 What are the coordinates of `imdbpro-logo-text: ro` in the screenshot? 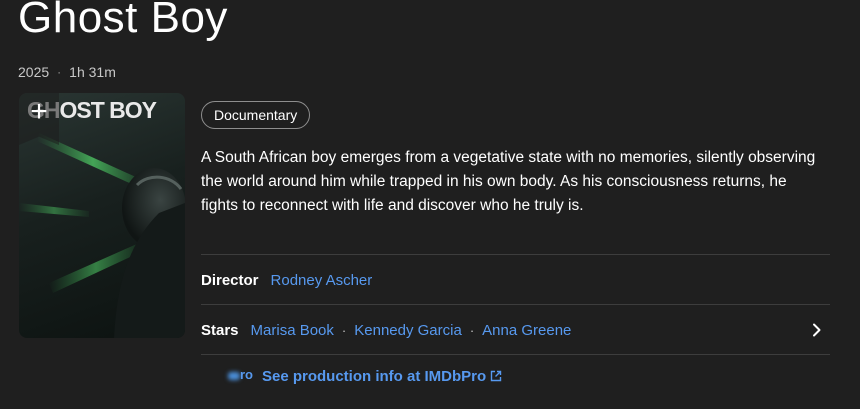 It's located at (246, 374).